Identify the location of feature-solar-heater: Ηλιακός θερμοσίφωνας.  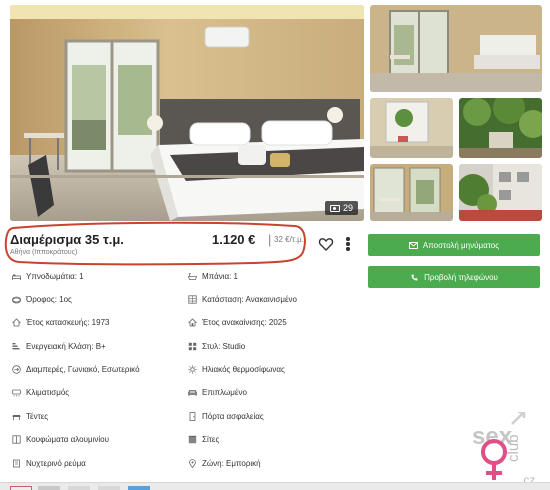
(236, 369).